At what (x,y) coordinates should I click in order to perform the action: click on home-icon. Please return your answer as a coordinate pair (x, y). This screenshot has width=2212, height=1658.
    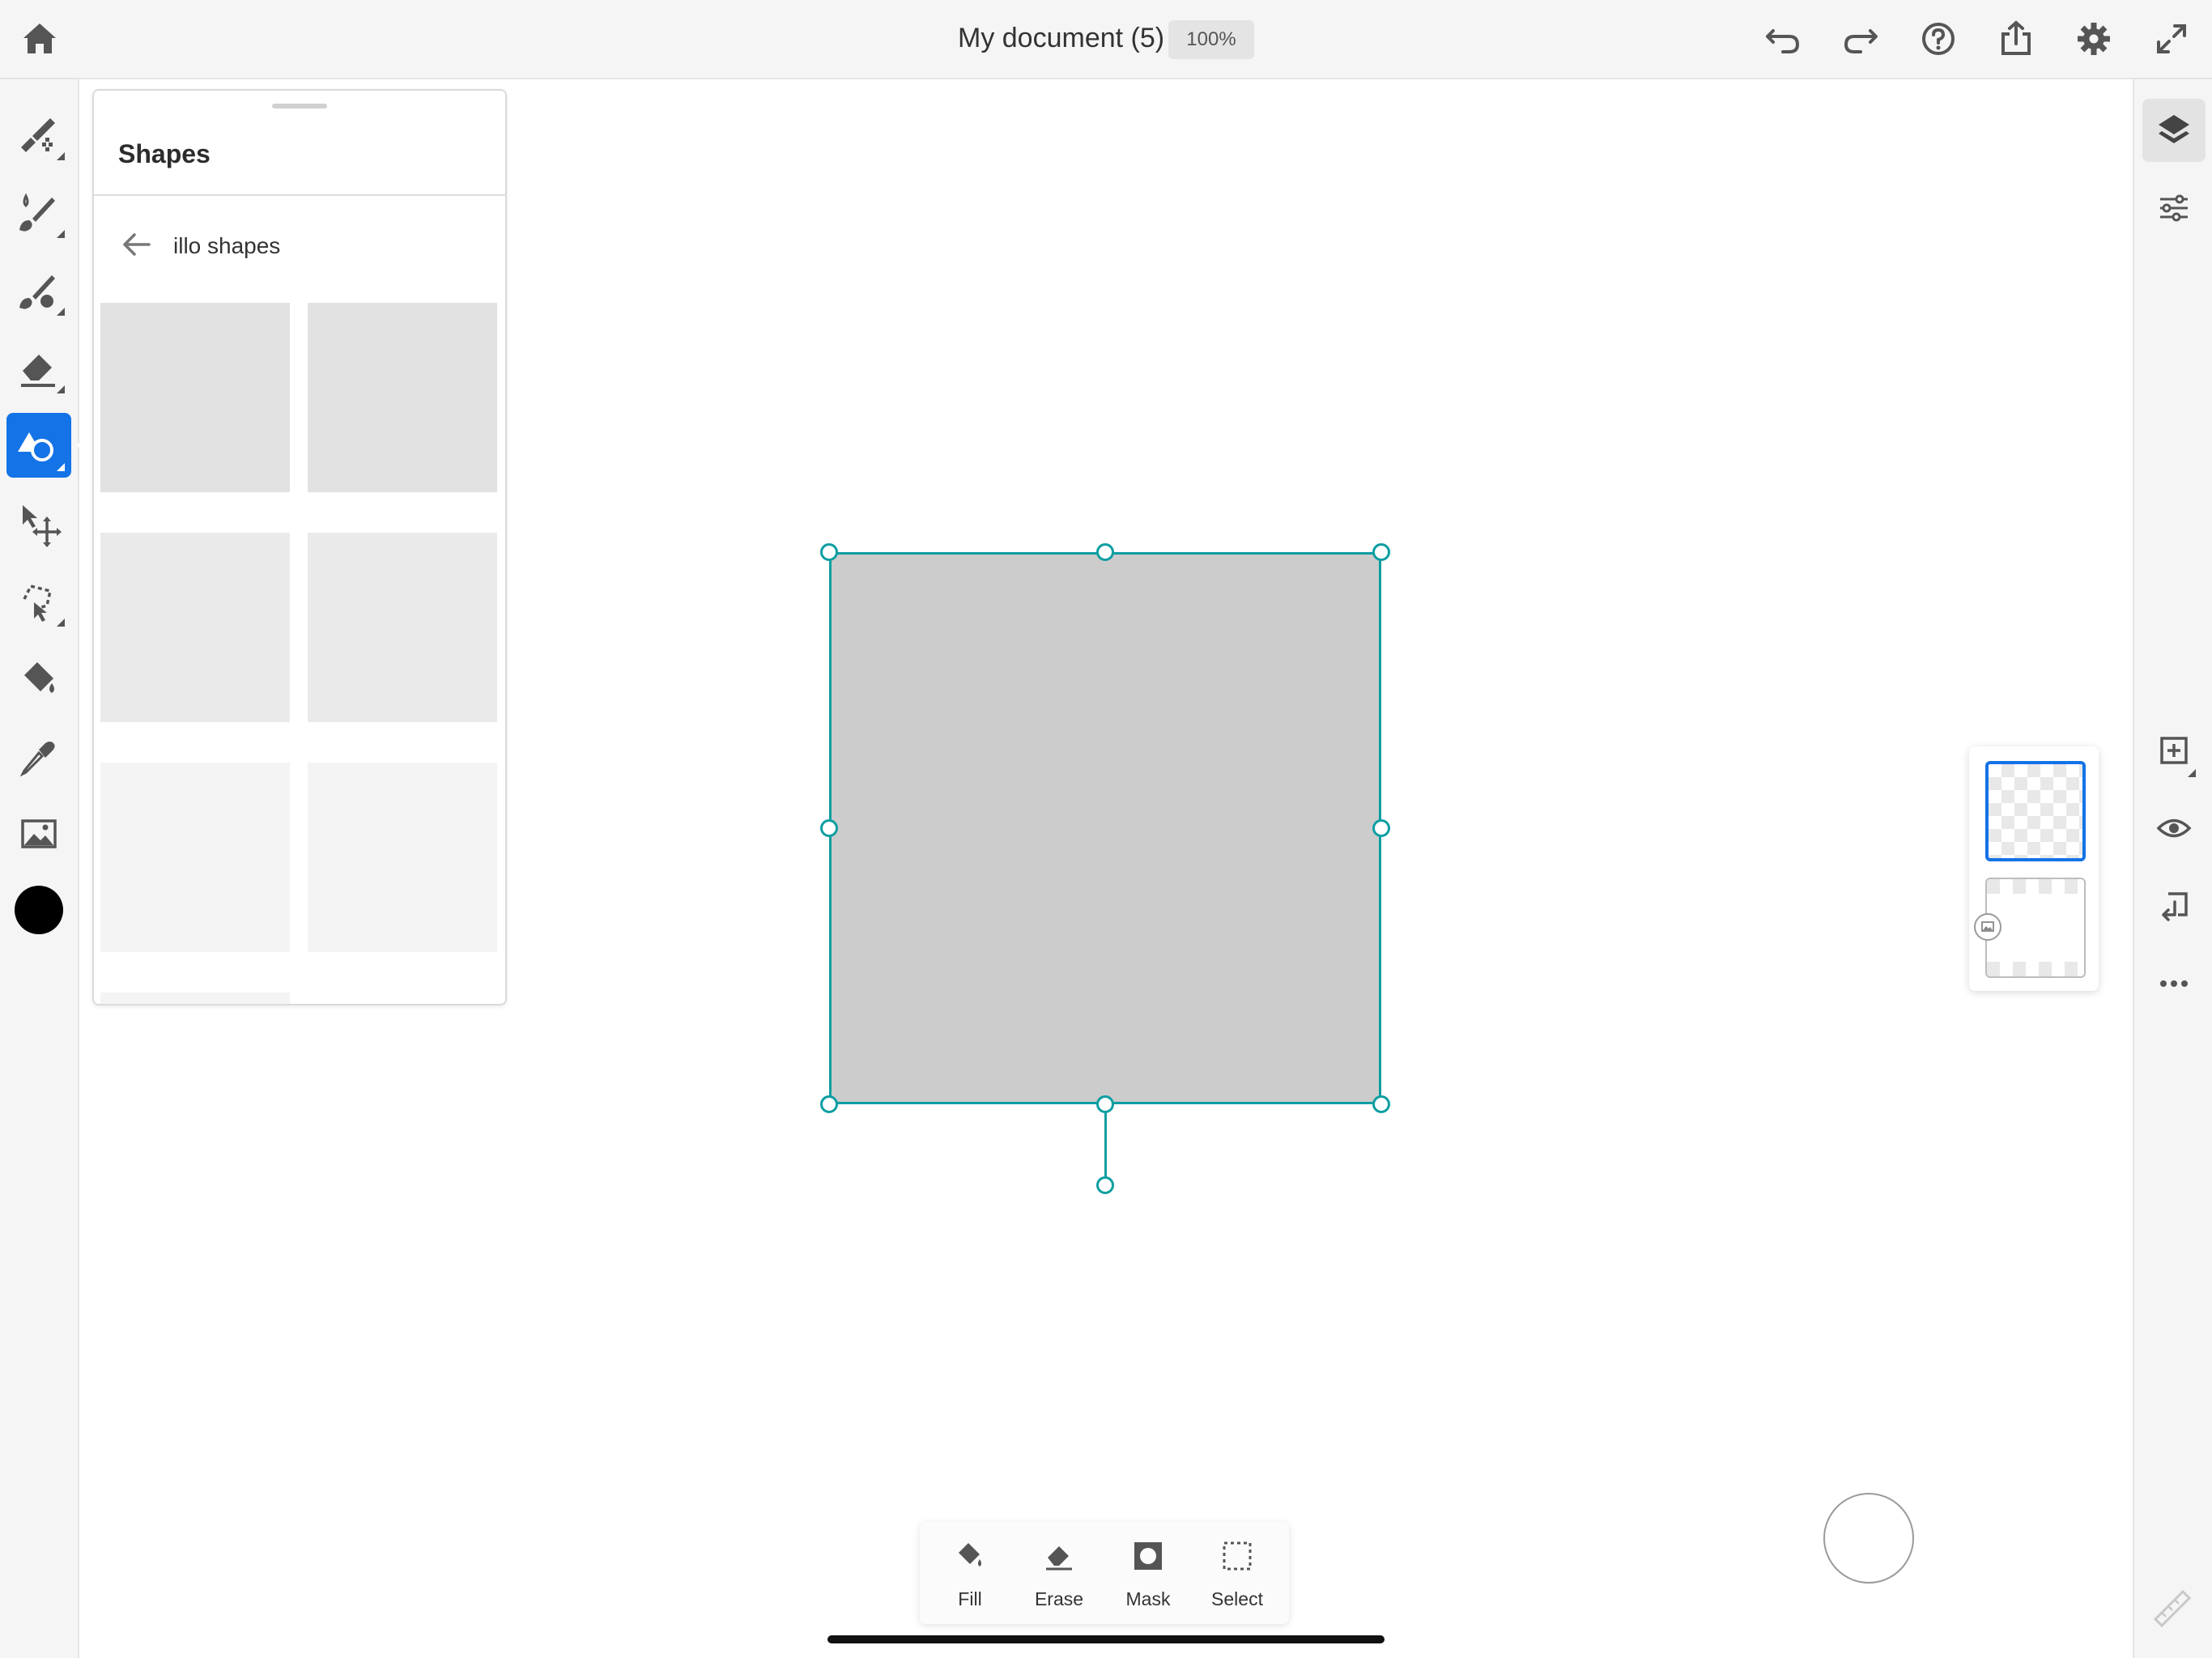
    Looking at the image, I should click on (39, 39).